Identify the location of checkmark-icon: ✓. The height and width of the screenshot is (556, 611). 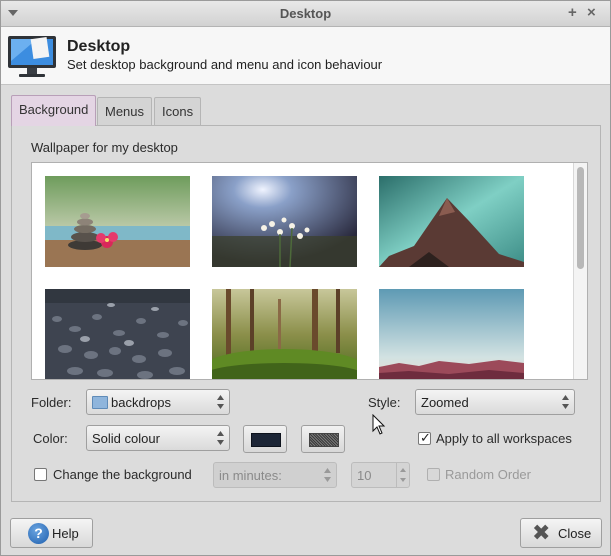
(425, 437).